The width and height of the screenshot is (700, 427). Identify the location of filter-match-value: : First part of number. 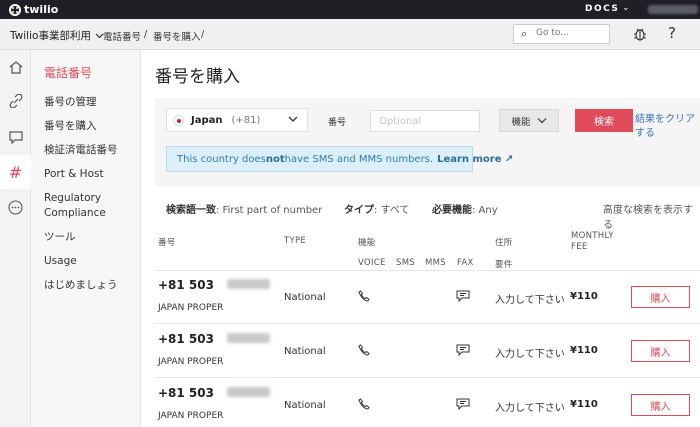
(269, 210).